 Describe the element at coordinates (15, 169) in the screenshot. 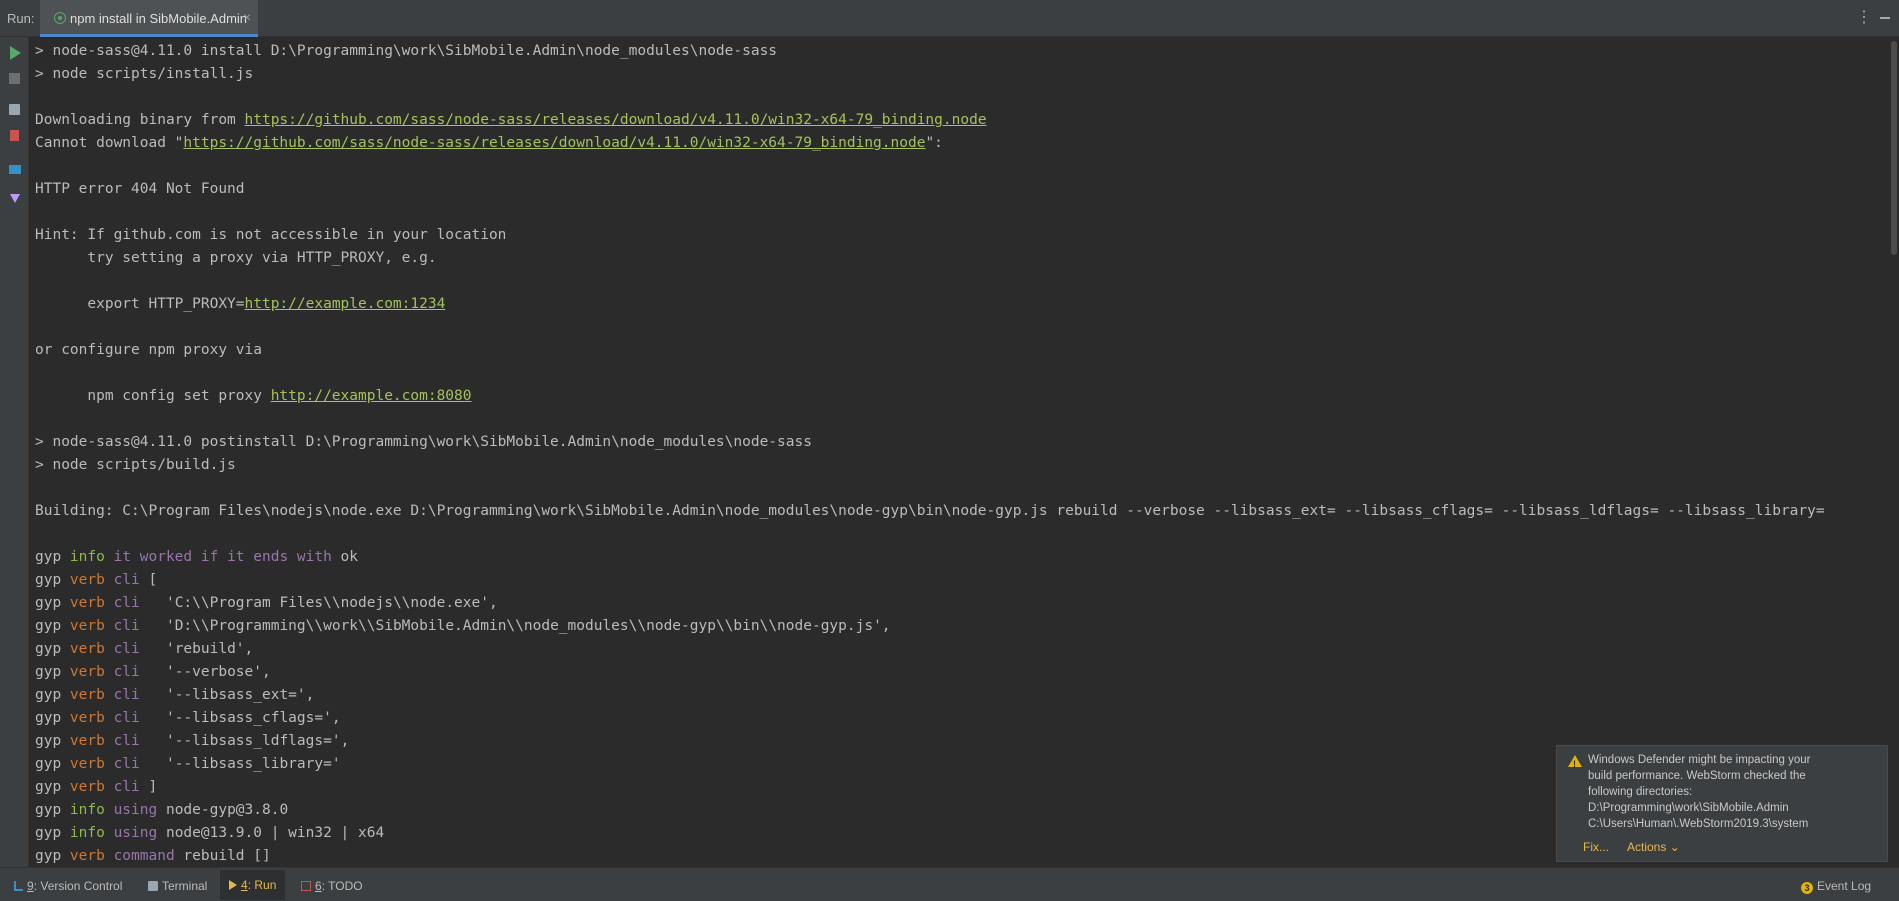

I see `layout-icon` at that location.